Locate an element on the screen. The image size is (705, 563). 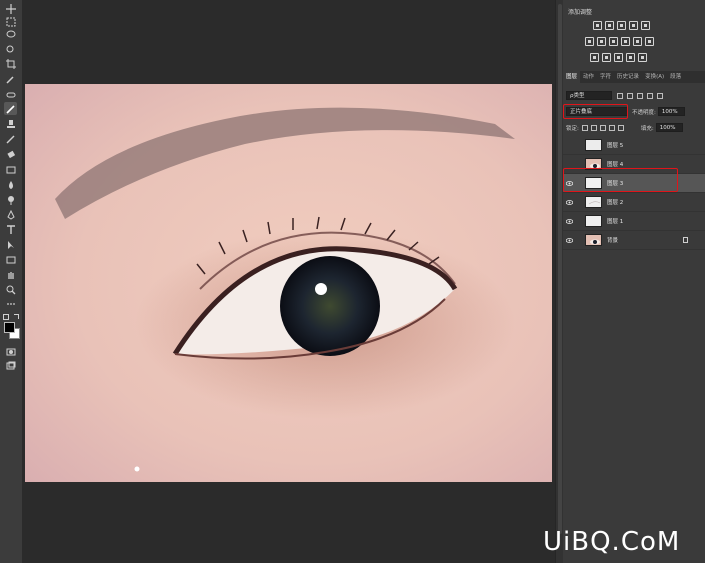
curves-icon is located at coordinates (621, 25).